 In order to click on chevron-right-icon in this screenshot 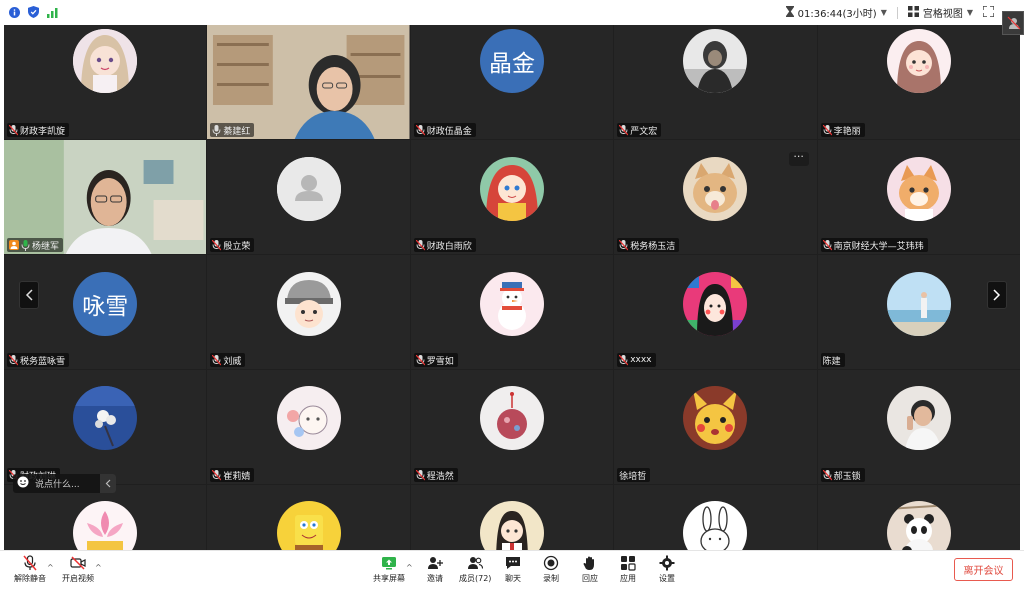, I will do `click(997, 295)`.